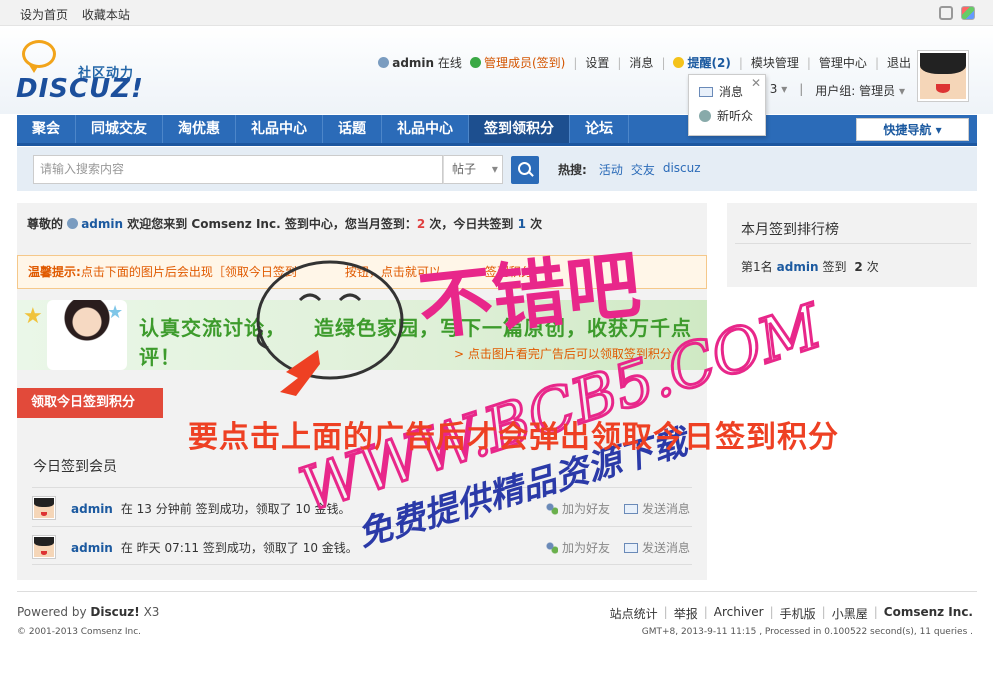  What do you see at coordinates (679, 62) in the screenshot?
I see `bulb-icon` at bounding box center [679, 62].